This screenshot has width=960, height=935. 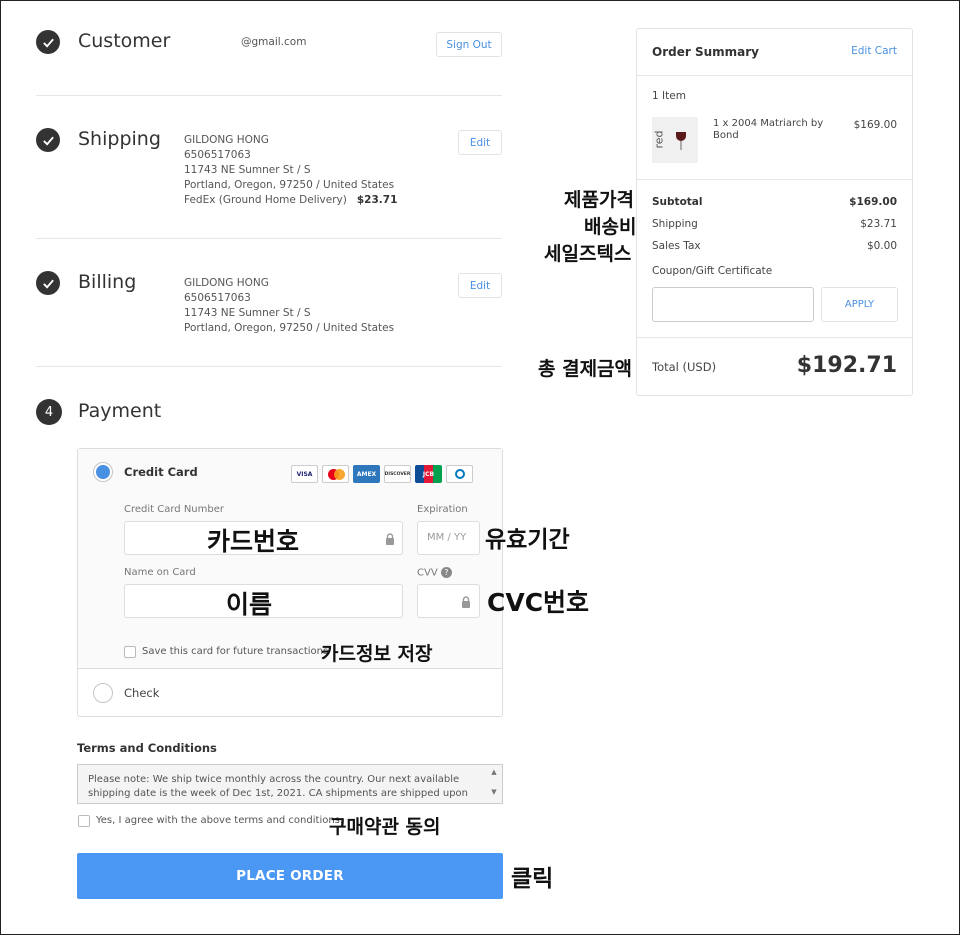 What do you see at coordinates (659, 139) in the screenshot?
I see `thumbnail-label: red` at bounding box center [659, 139].